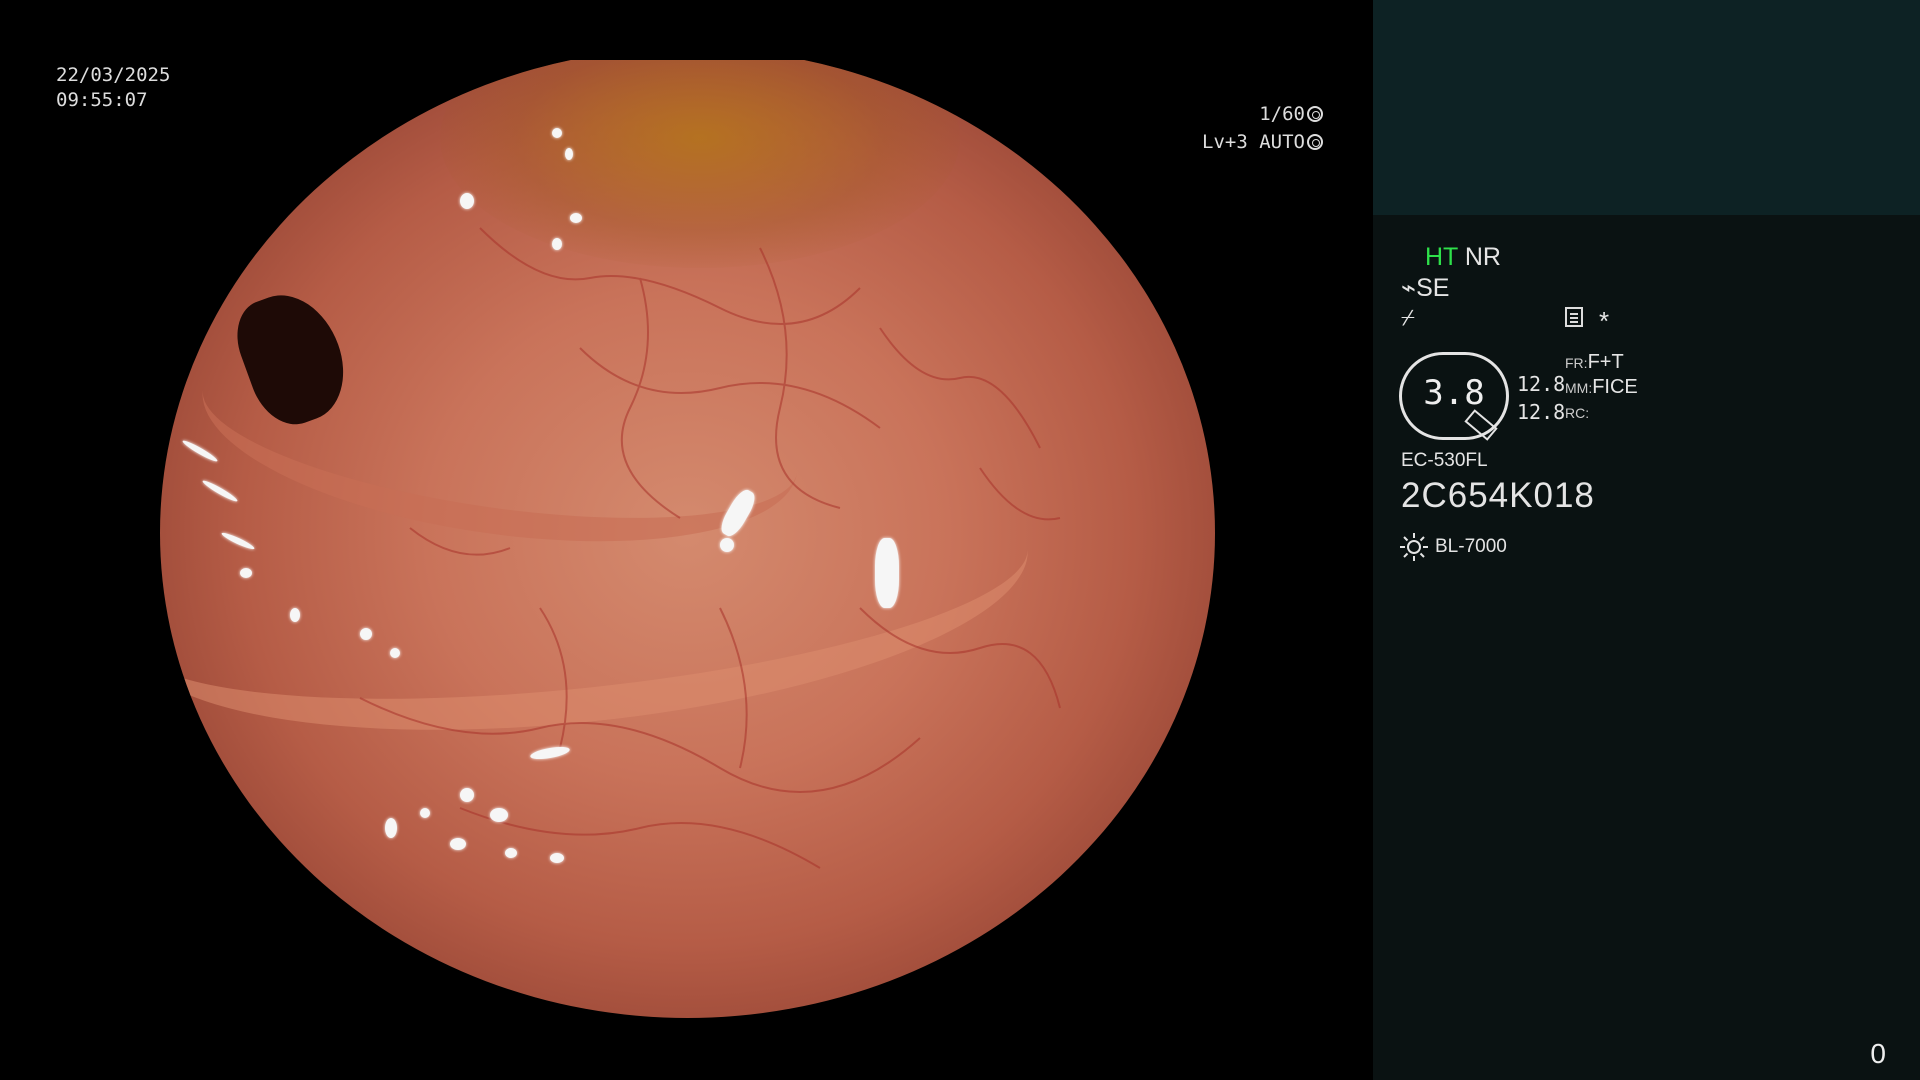 This screenshot has width=1920, height=1080. What do you see at coordinates (1481, 425) in the screenshot?
I see `gauge-needle-icon` at bounding box center [1481, 425].